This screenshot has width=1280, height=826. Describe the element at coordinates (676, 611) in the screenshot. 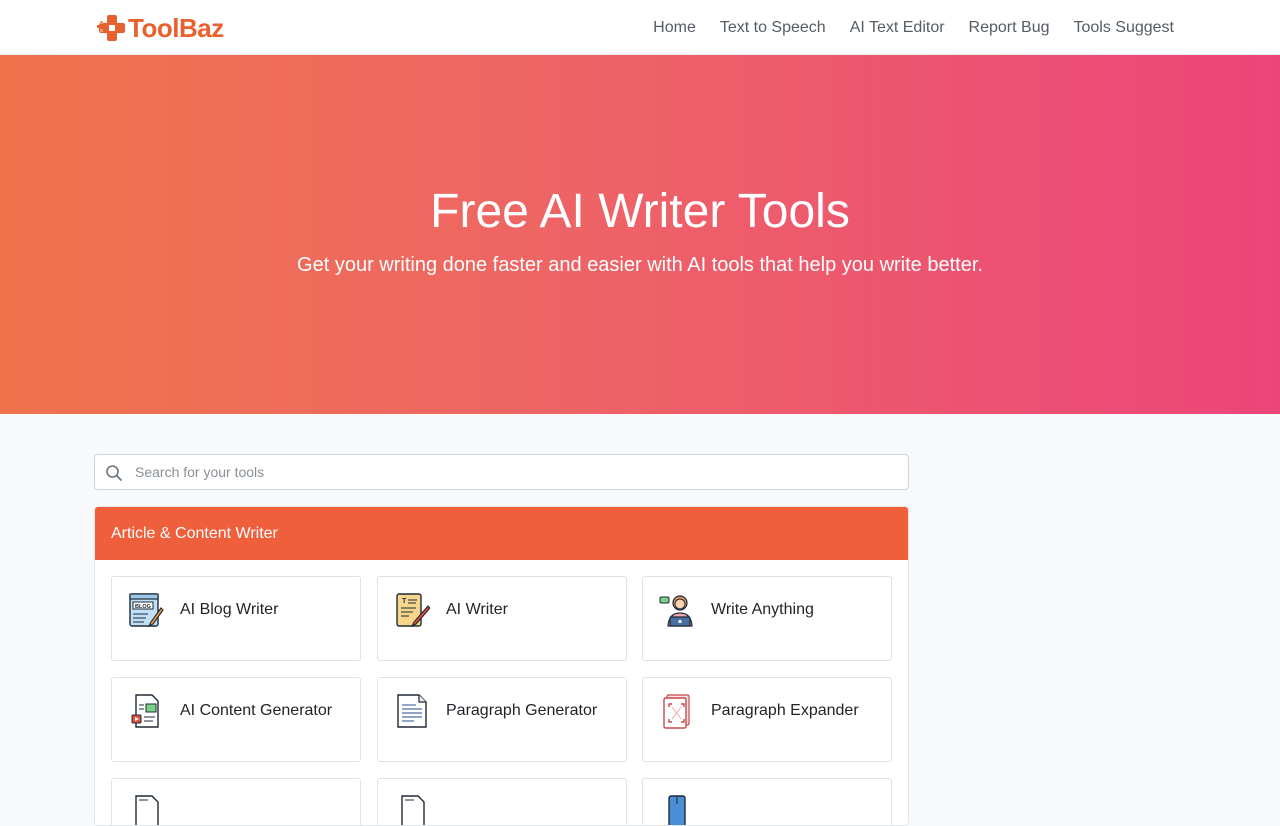

I see `person-laptop-icon` at that location.